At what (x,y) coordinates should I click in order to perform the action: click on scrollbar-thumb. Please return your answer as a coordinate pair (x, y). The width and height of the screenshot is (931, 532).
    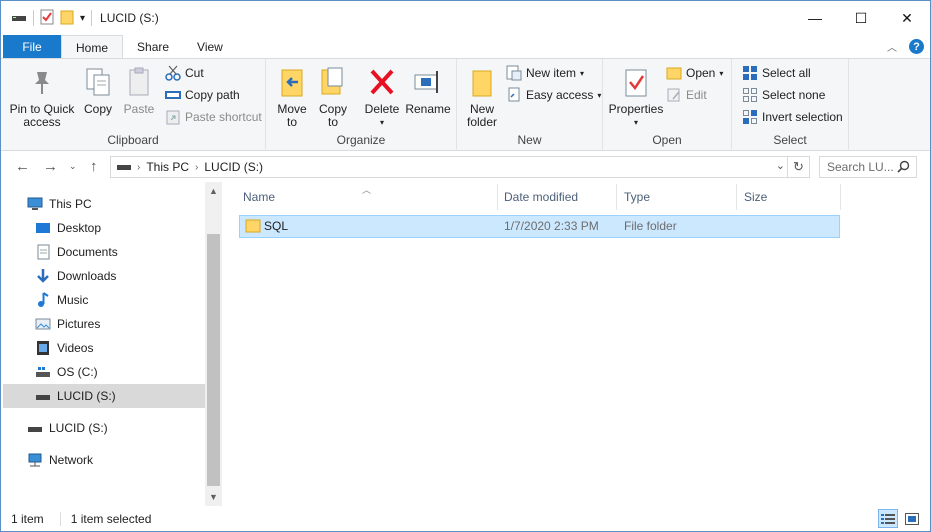
    Looking at the image, I should click on (213, 360).